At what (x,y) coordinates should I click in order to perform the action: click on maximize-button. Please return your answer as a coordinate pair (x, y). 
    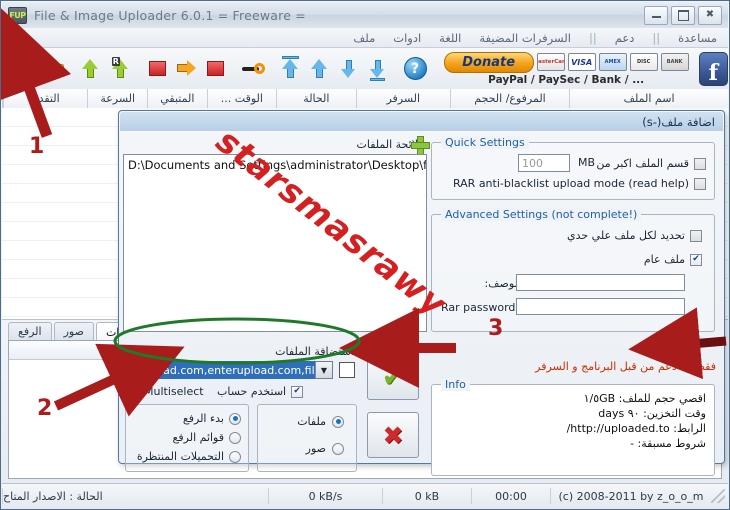
    Looking at the image, I should click on (683, 15).